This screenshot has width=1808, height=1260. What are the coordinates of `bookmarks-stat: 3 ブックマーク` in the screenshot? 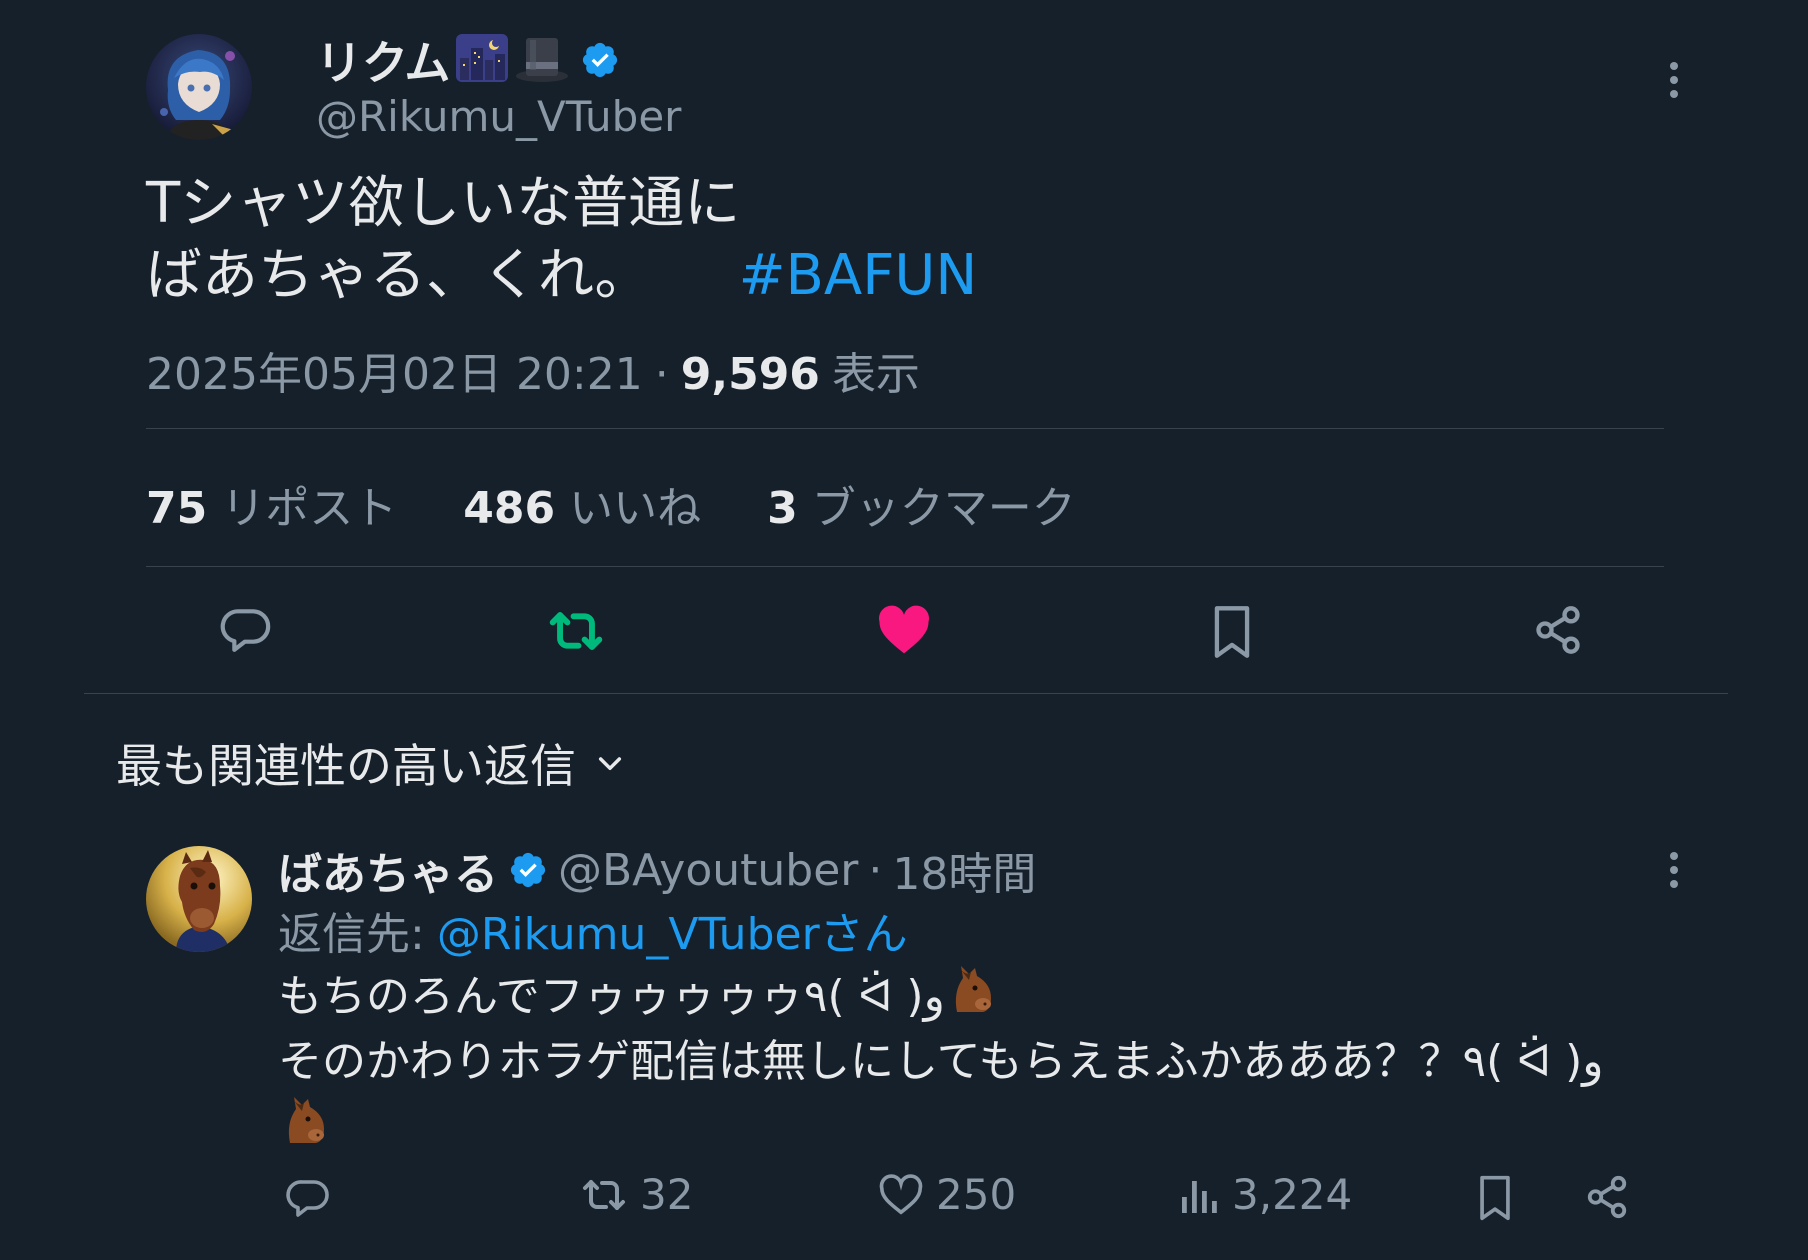 It's located at (921, 504).